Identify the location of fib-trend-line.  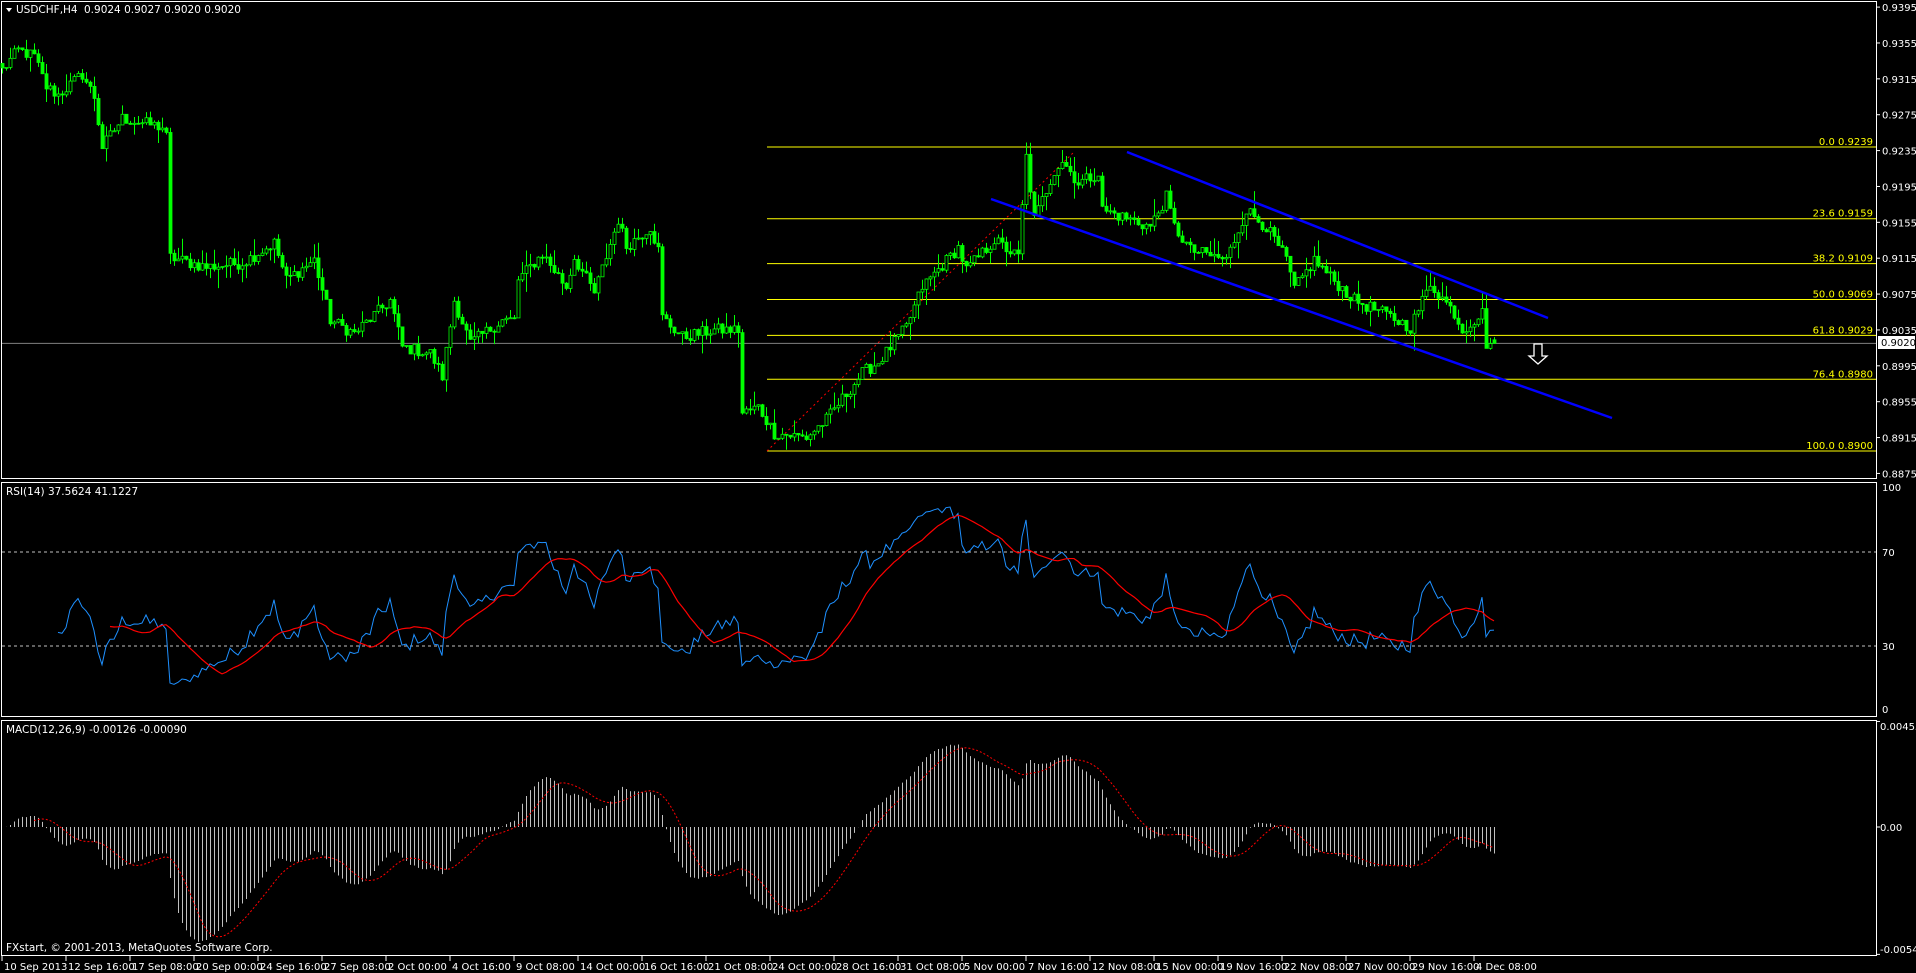
(921, 301).